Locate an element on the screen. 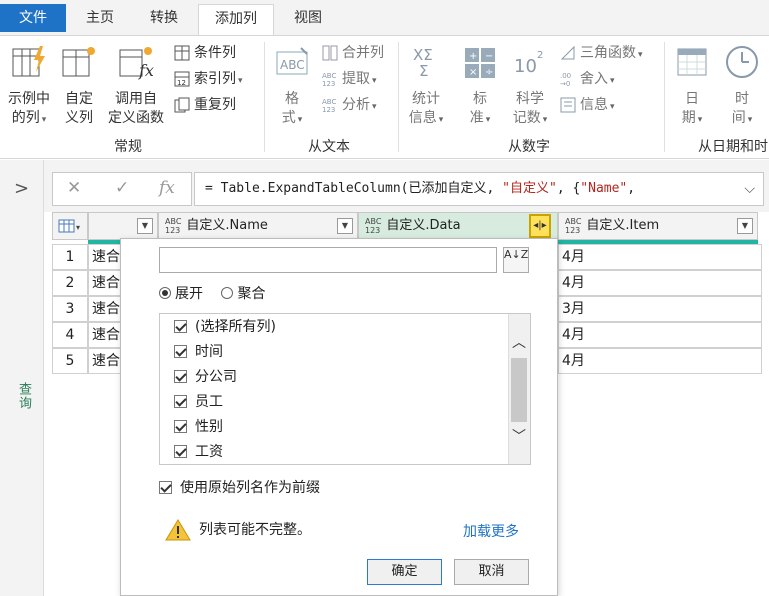 The image size is (769, 596). information-label: 信息 is located at coordinates (594, 105).